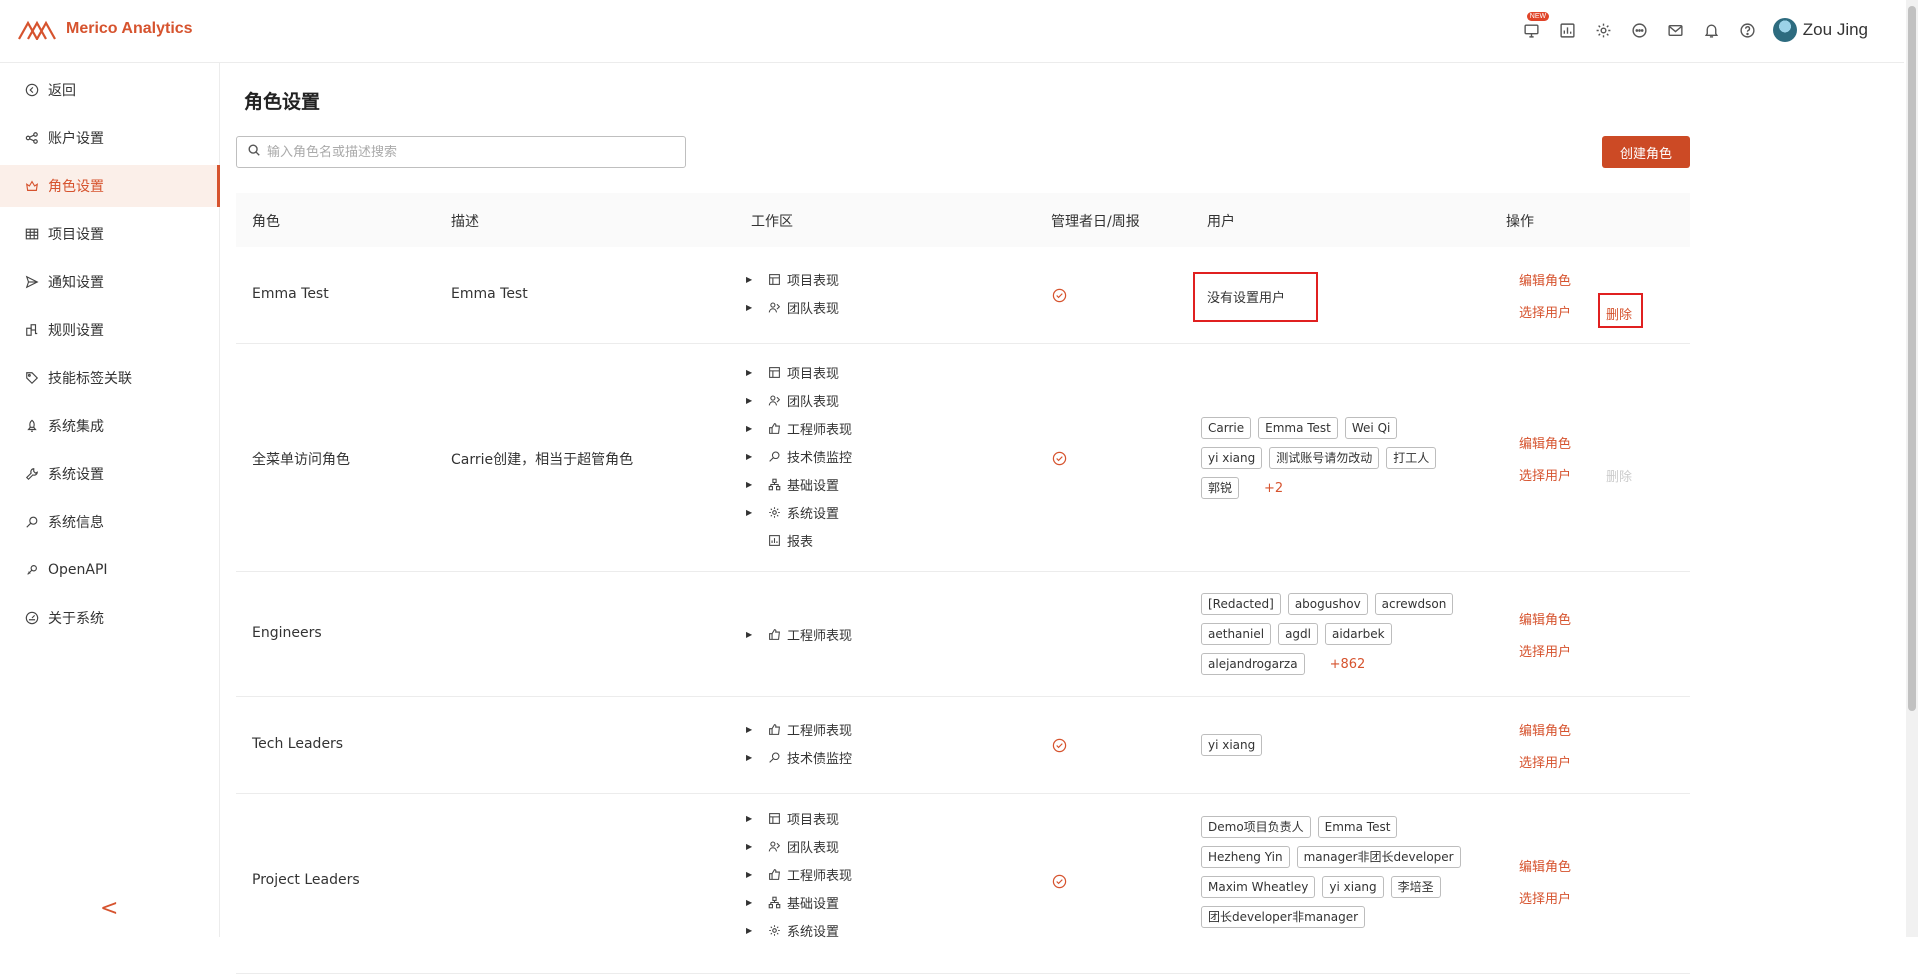  I want to click on workspace-item: ▶报表, so click(799, 540).